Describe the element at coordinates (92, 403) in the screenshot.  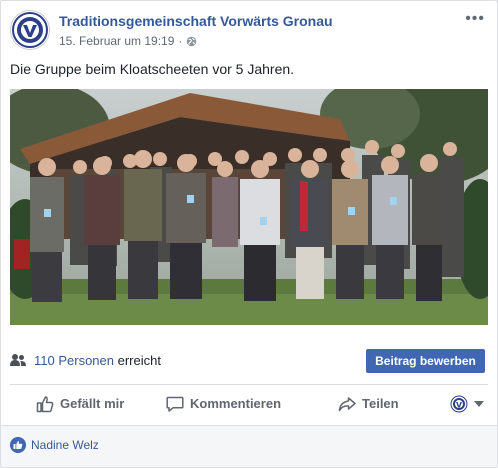
I see `like-label: Gefällt mir` at that location.